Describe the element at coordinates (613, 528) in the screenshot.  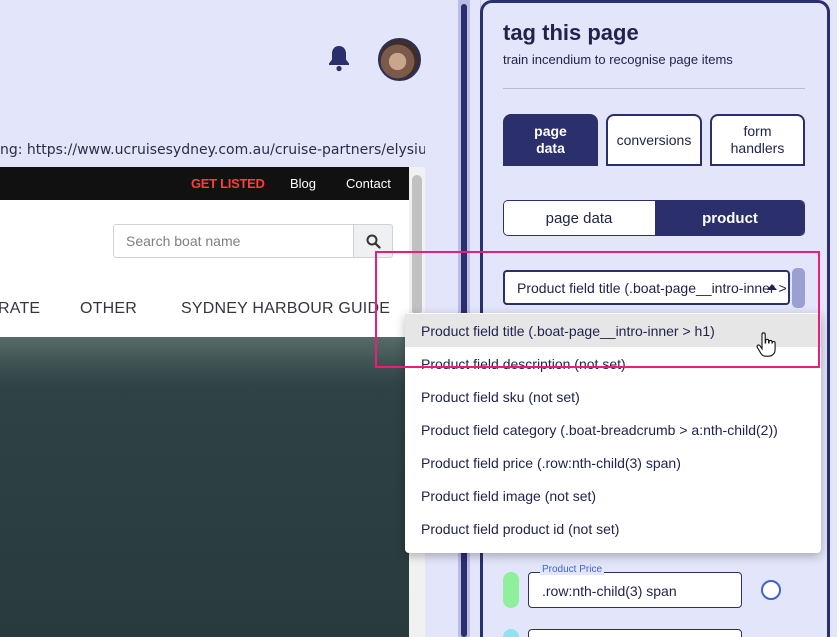
I see `dropdown-option-product-id: Product field product id (not set)` at that location.